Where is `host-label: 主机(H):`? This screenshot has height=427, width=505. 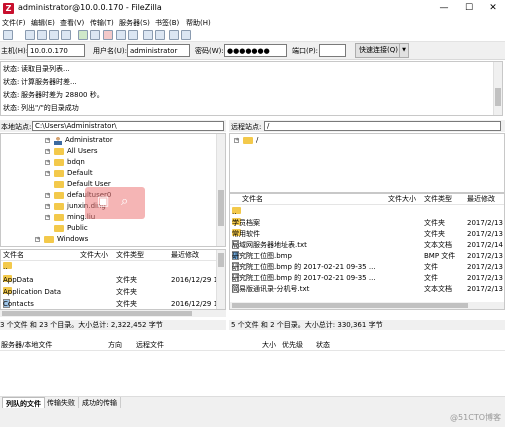
host-label: 主机(H): is located at coordinates (15, 51).